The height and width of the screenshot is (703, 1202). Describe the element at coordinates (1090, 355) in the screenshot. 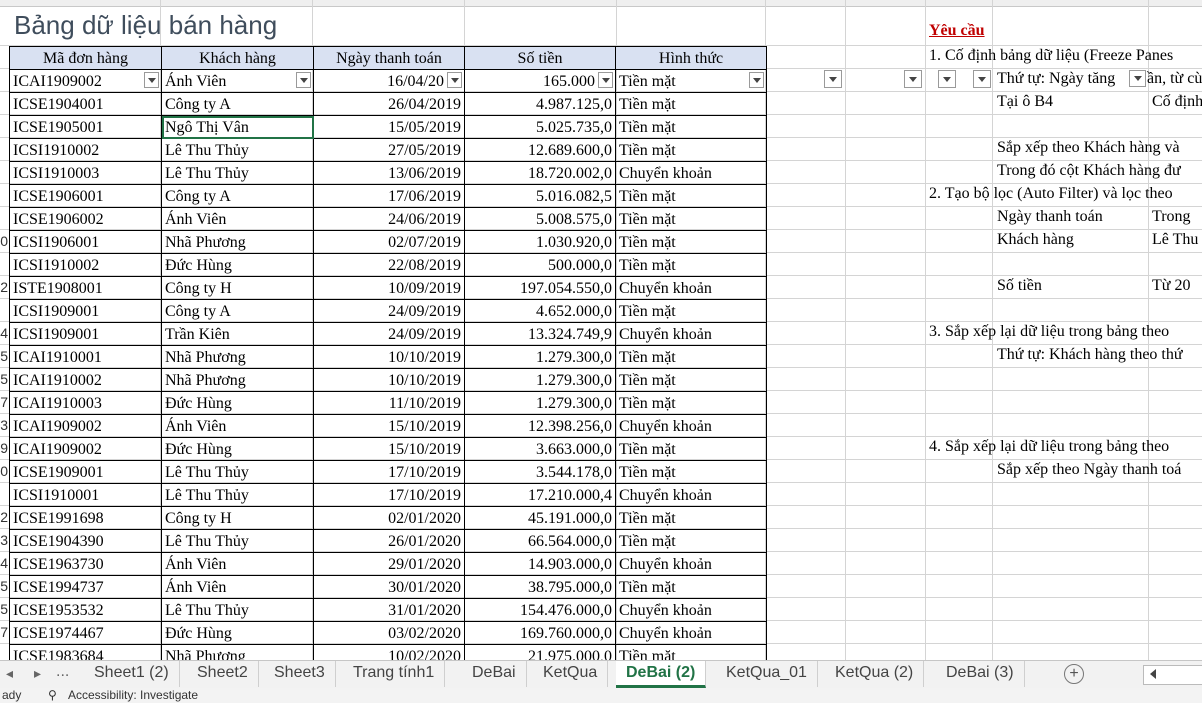

I see `req-line-3a: Thứ tự: Khách hàng theo thứ` at that location.